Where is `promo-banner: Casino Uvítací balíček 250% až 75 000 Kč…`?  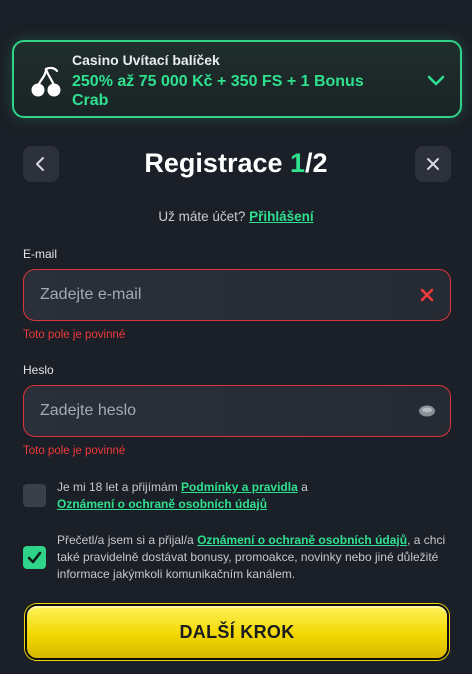
promo-banner: Casino Uvítací balíček 250% až 75 000 Kč… is located at coordinates (237, 79).